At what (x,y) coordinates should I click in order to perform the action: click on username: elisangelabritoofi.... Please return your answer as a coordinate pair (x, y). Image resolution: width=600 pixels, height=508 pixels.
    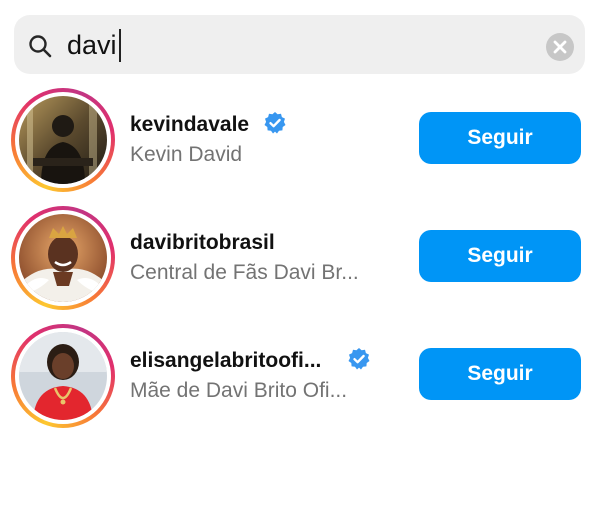
    Looking at the image, I should click on (225, 361).